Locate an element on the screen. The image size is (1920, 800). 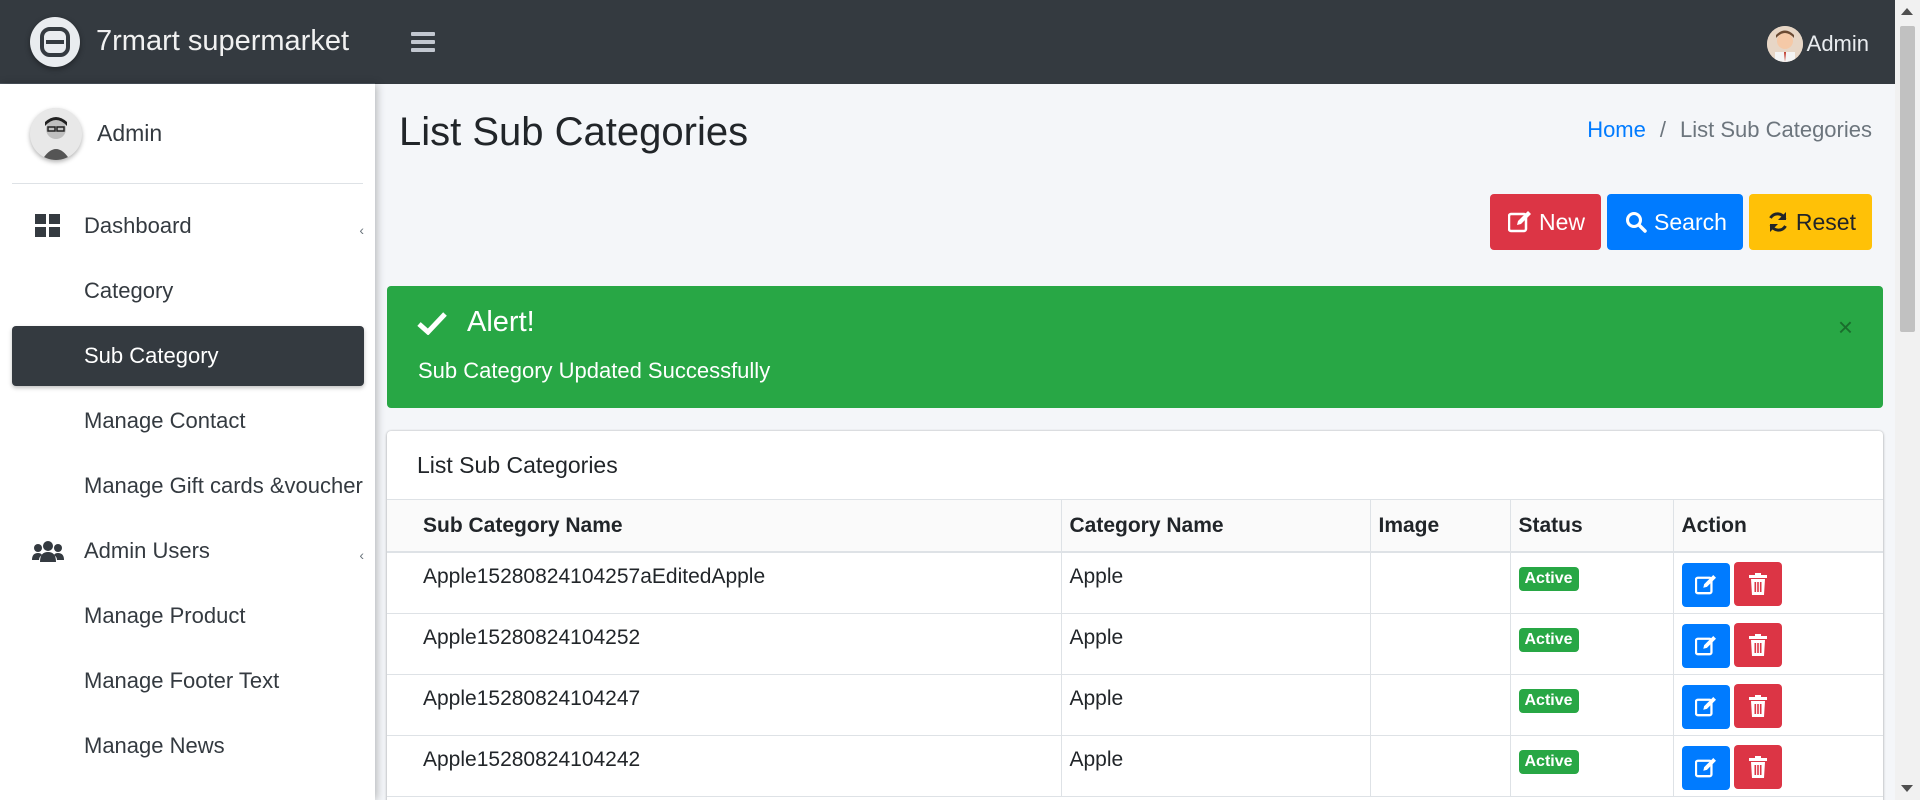
top-navbar: Admin is located at coordinates (1135, 42).